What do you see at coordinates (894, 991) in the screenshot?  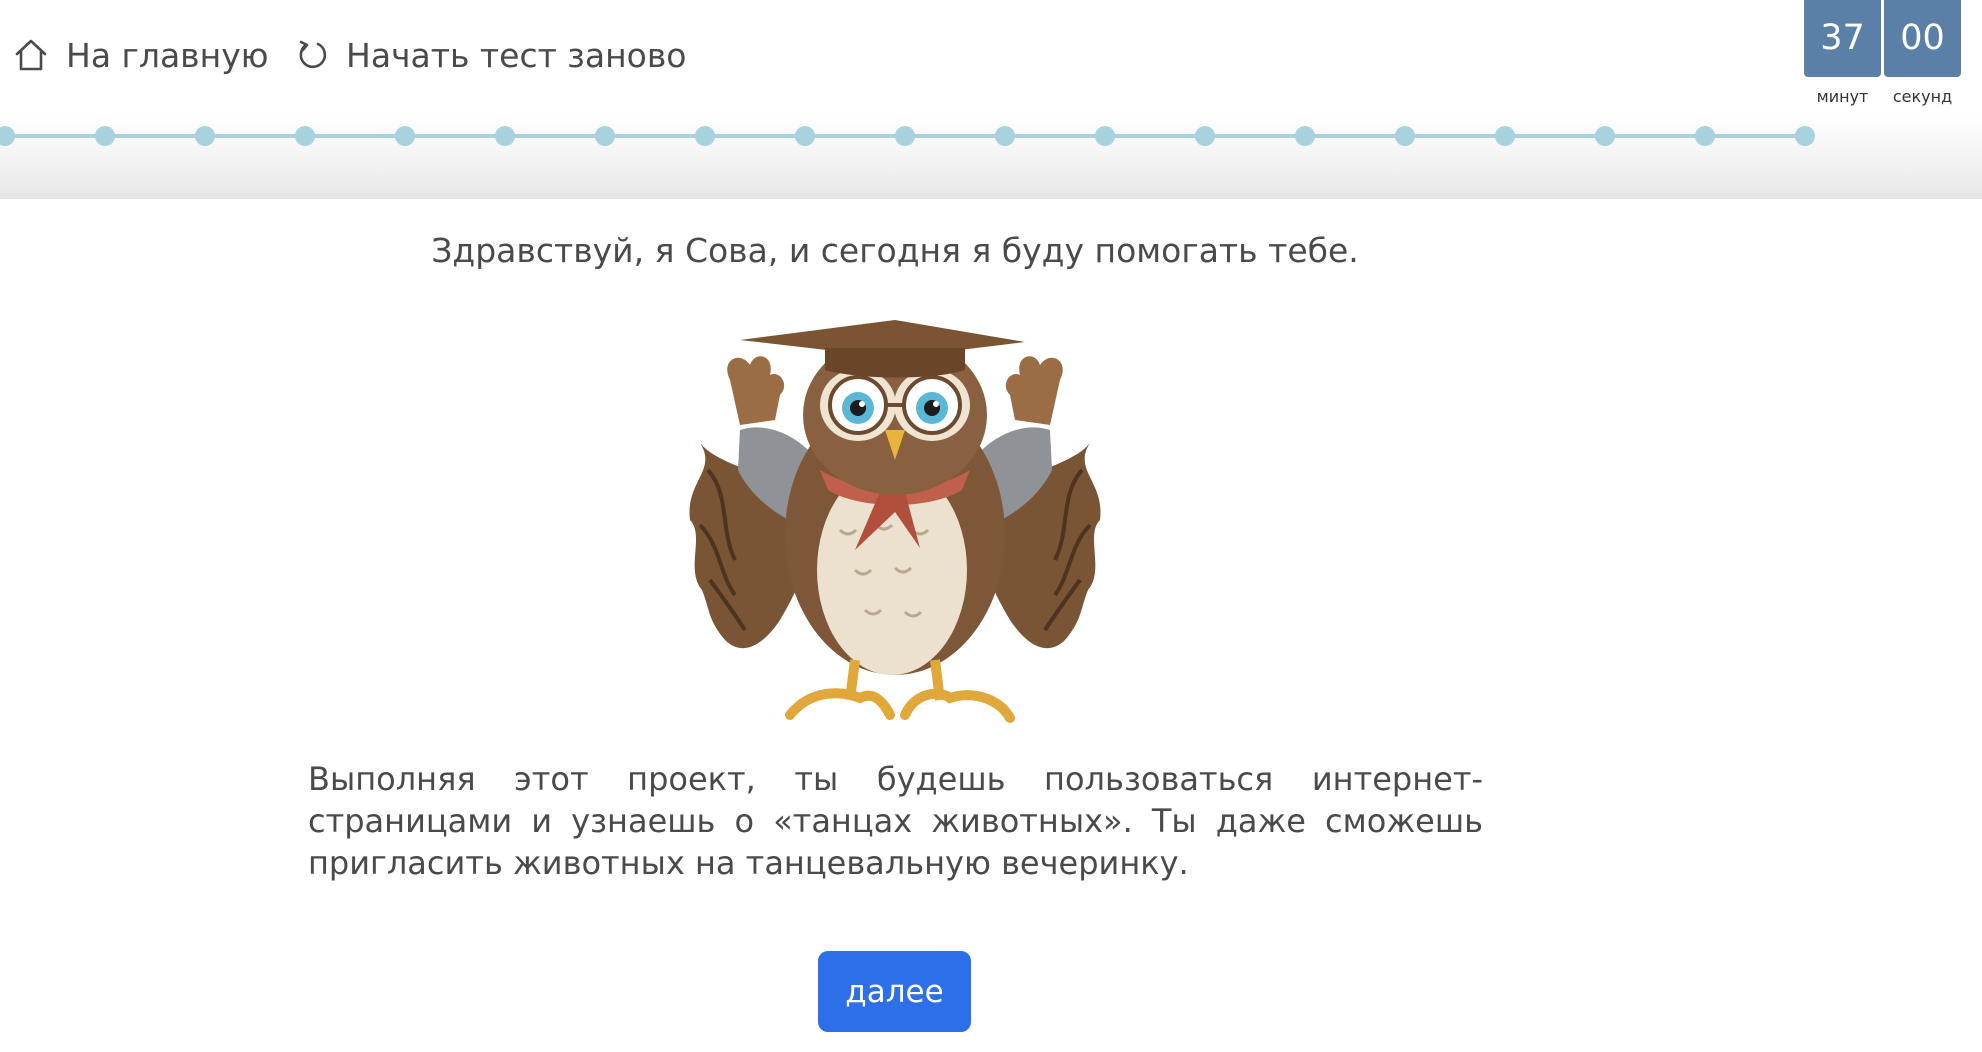 I see `next-button: далее` at bounding box center [894, 991].